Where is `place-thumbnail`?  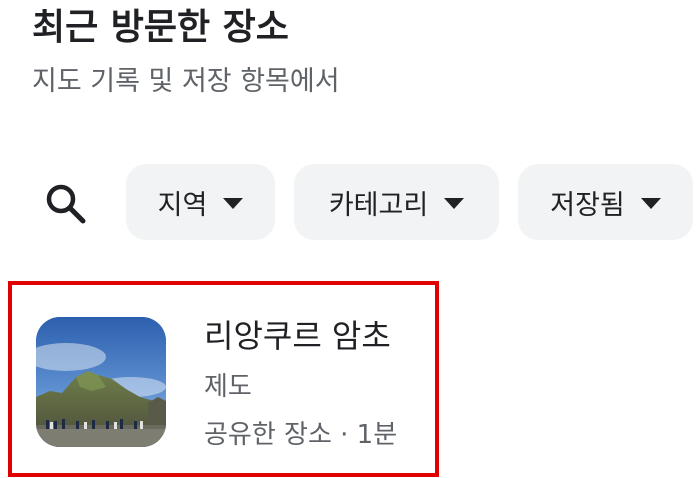 place-thumbnail is located at coordinates (101, 382).